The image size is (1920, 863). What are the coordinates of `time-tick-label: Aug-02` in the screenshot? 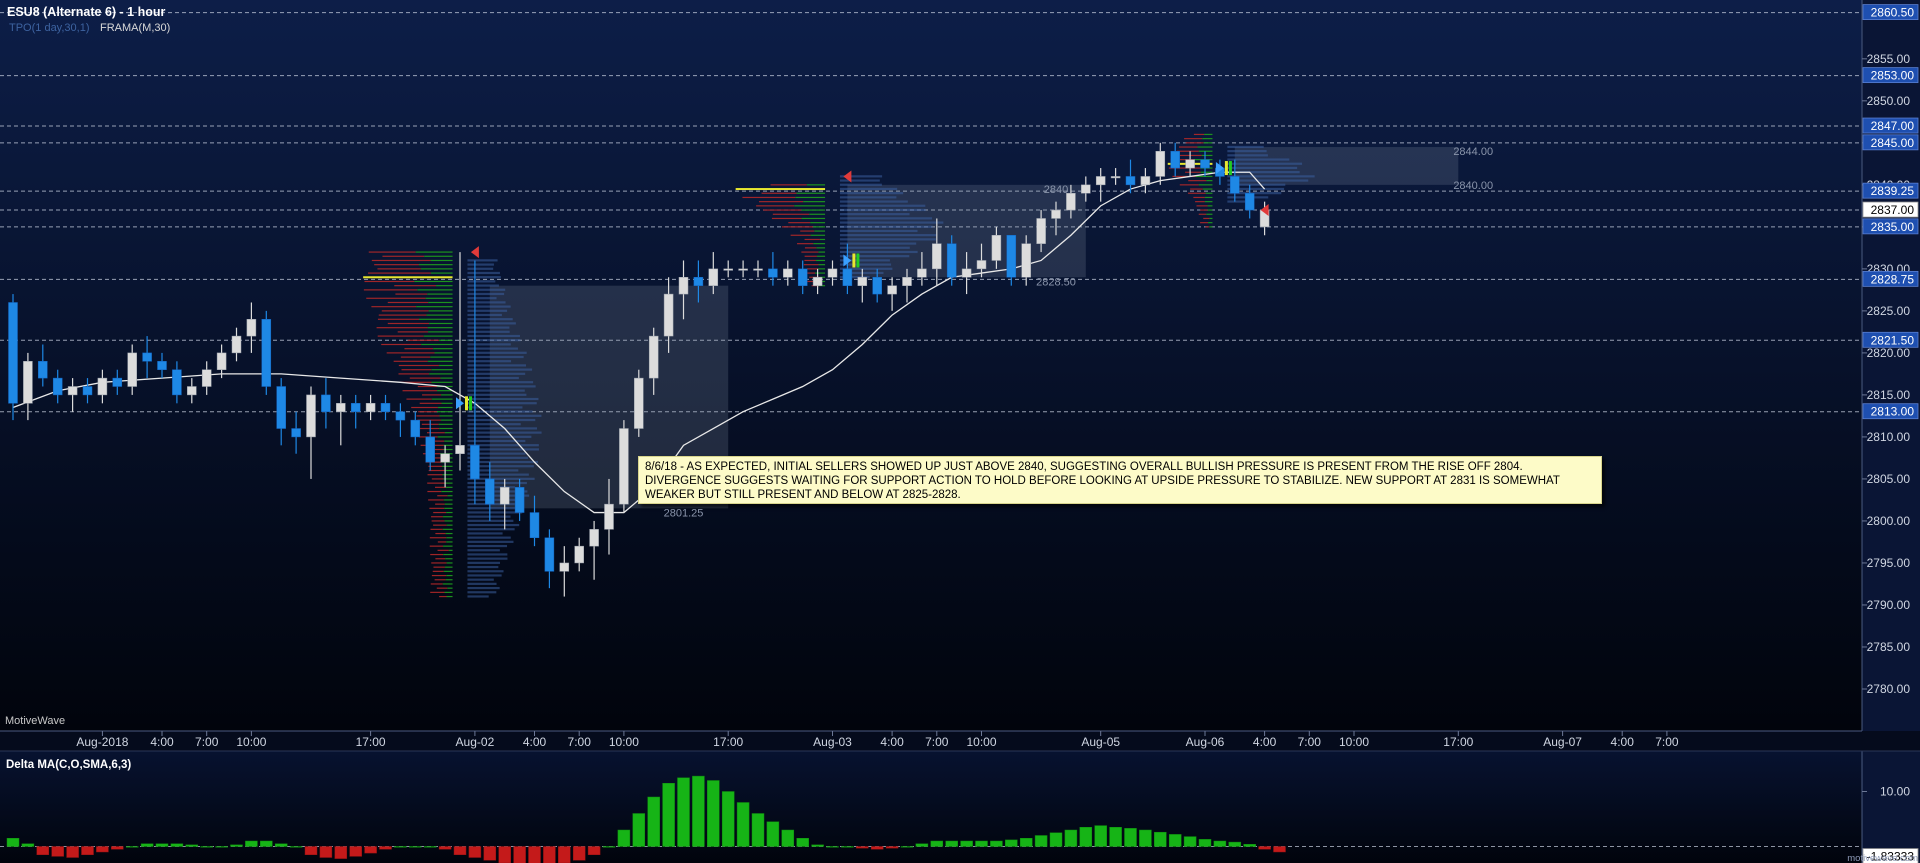 It's located at (475, 742).